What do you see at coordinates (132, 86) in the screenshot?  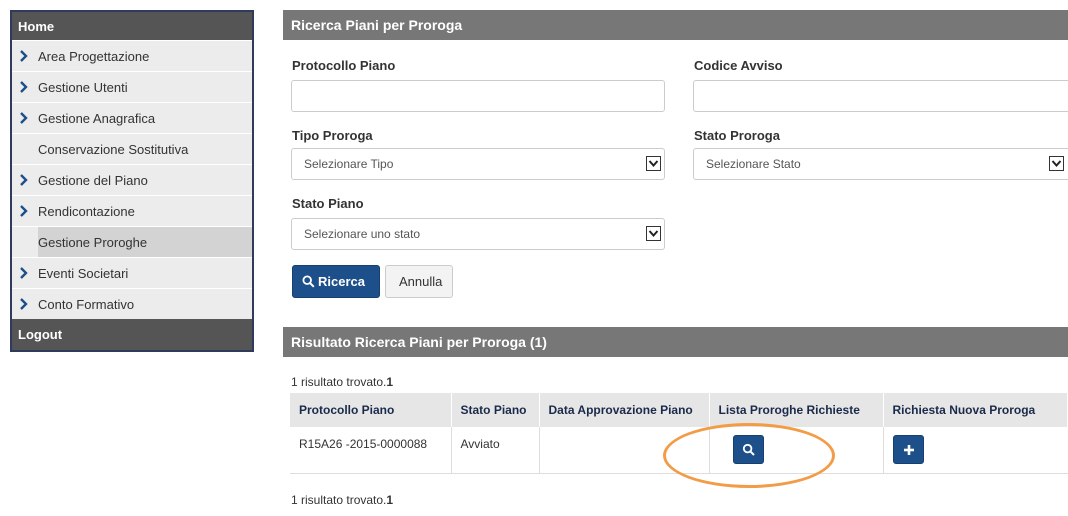 I see `sidebar-item-gestione-utenti: Gestione Utenti` at bounding box center [132, 86].